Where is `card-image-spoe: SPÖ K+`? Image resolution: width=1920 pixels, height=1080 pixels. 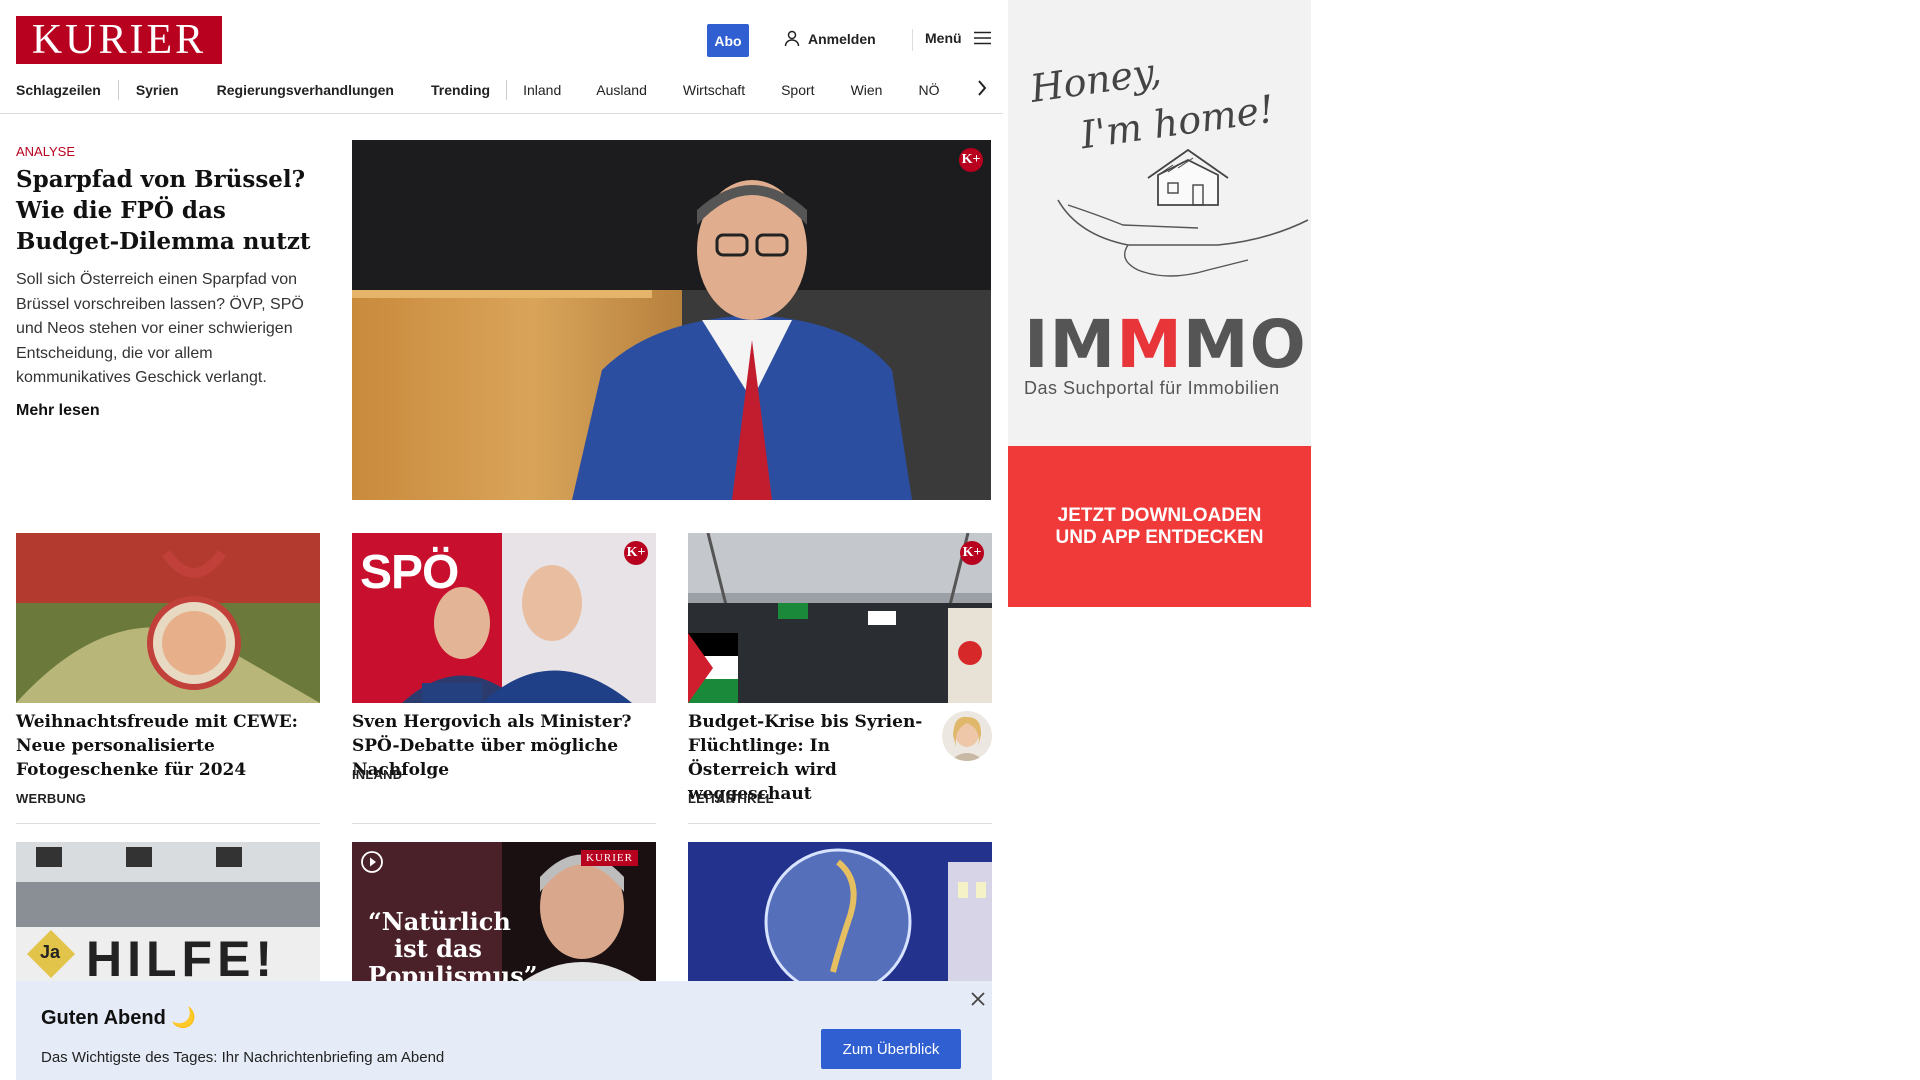
card-image-spoe: SPÖ K+ is located at coordinates (504, 618).